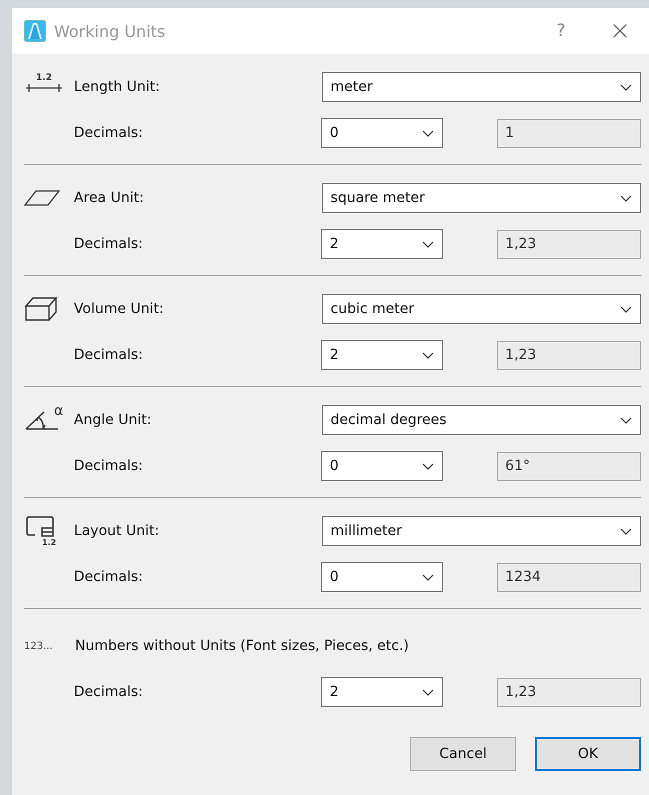 This screenshot has height=795, width=649. What do you see at coordinates (561, 31) in the screenshot?
I see `help-button: ?` at bounding box center [561, 31].